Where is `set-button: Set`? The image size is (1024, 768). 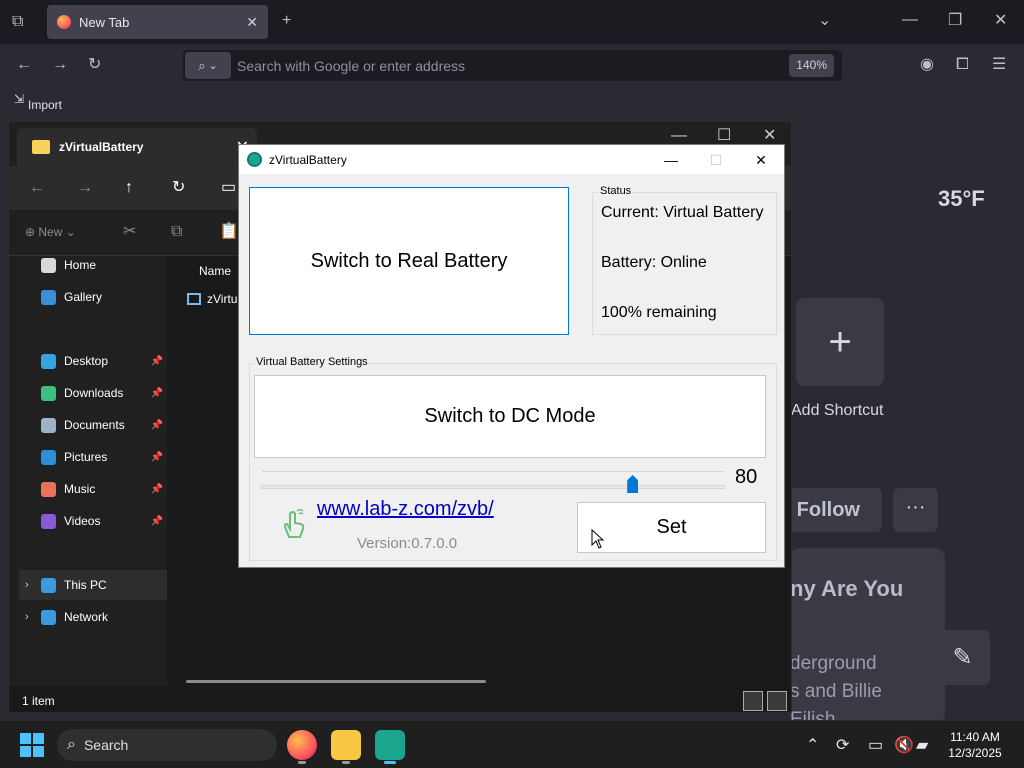 set-button: Set is located at coordinates (671, 527).